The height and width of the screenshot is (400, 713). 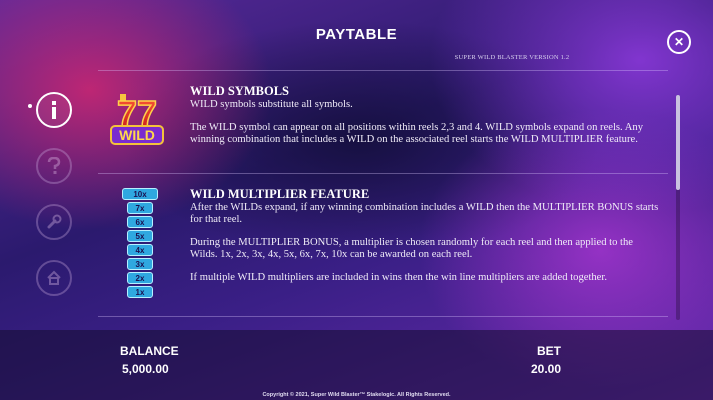 I want to click on close-button: ✕, so click(x=679, y=42).